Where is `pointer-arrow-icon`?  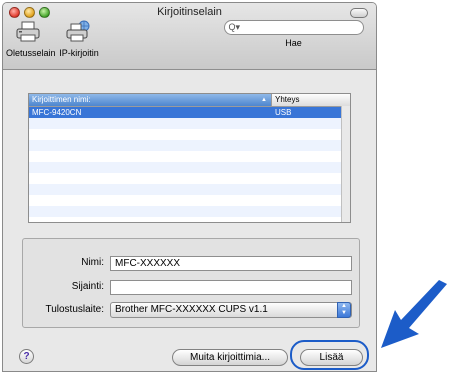 pointer-arrow-icon is located at coordinates (414, 314).